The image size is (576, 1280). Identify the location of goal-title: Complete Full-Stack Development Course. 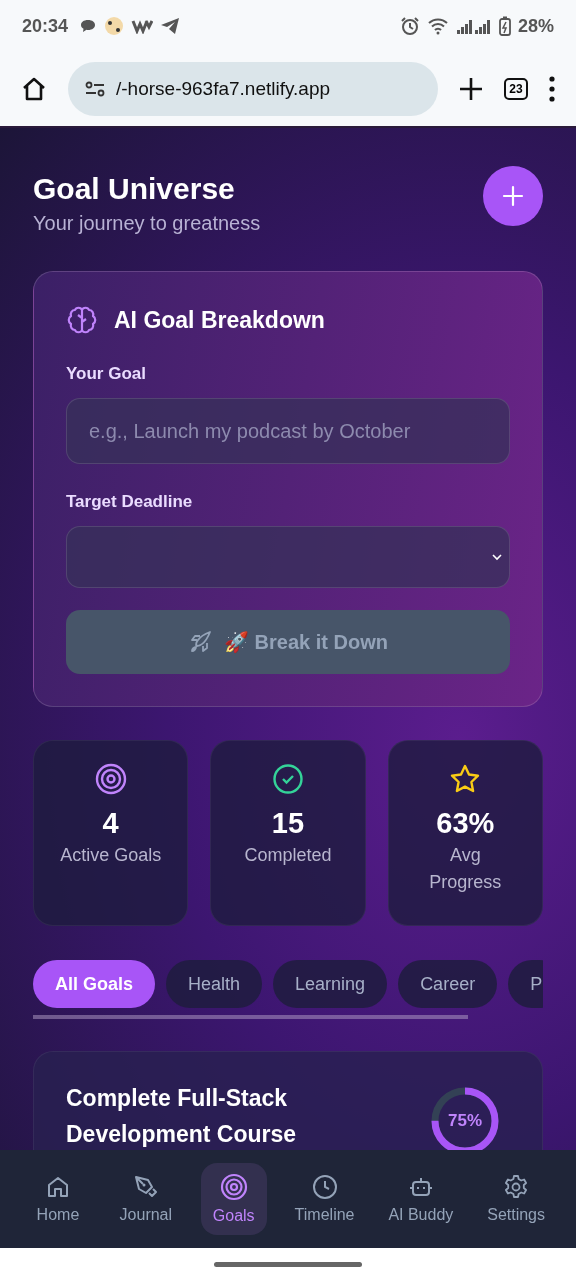
(182, 1116).